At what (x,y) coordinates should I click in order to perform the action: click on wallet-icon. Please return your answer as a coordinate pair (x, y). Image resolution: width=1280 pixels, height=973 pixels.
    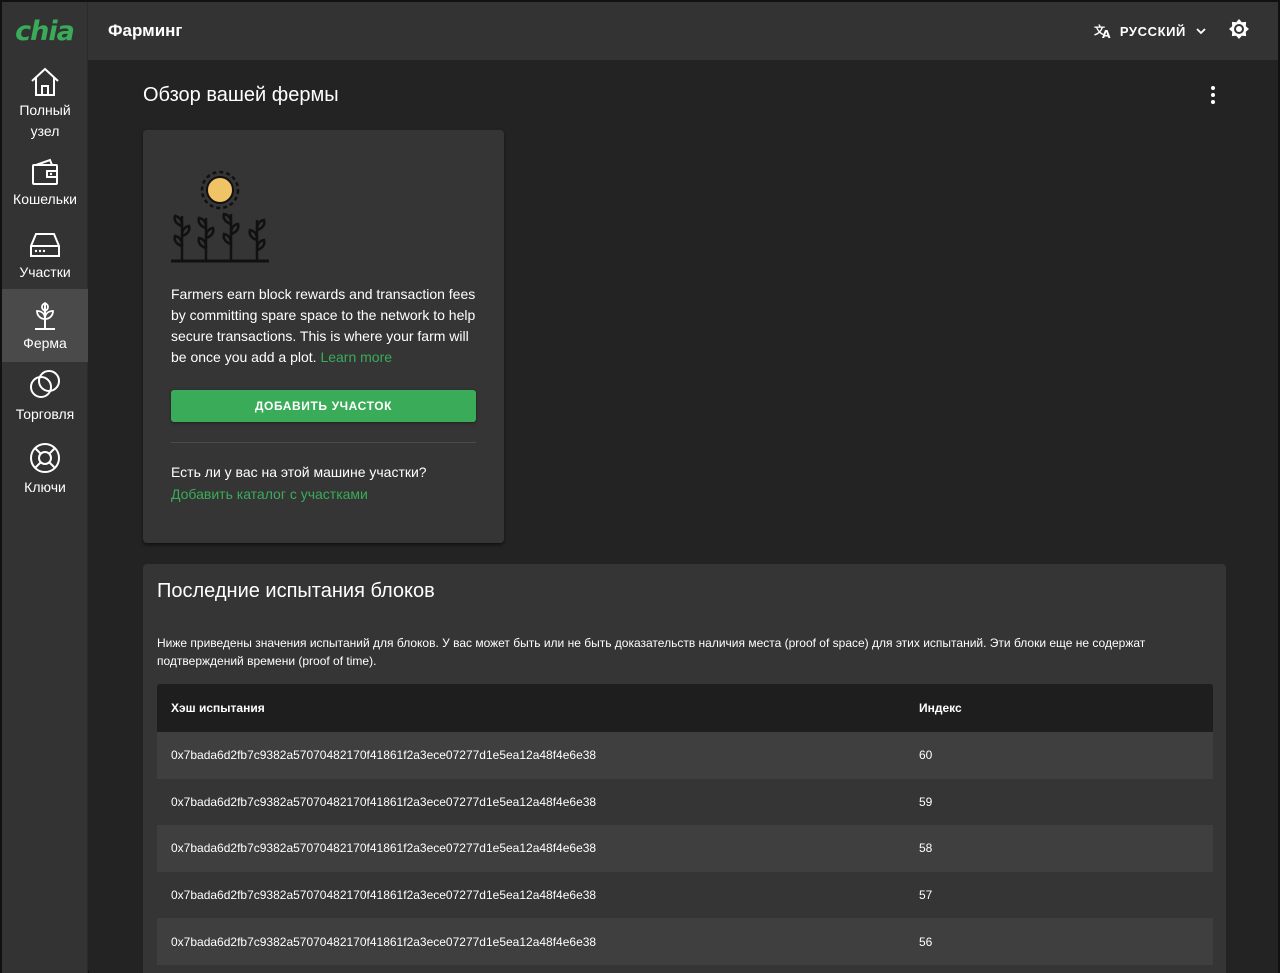
    Looking at the image, I should click on (45, 172).